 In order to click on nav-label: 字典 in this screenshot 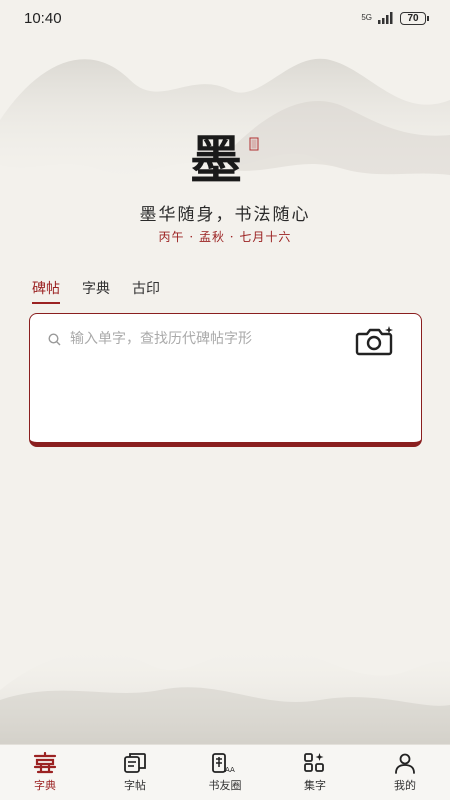, I will do `click(45, 785)`.